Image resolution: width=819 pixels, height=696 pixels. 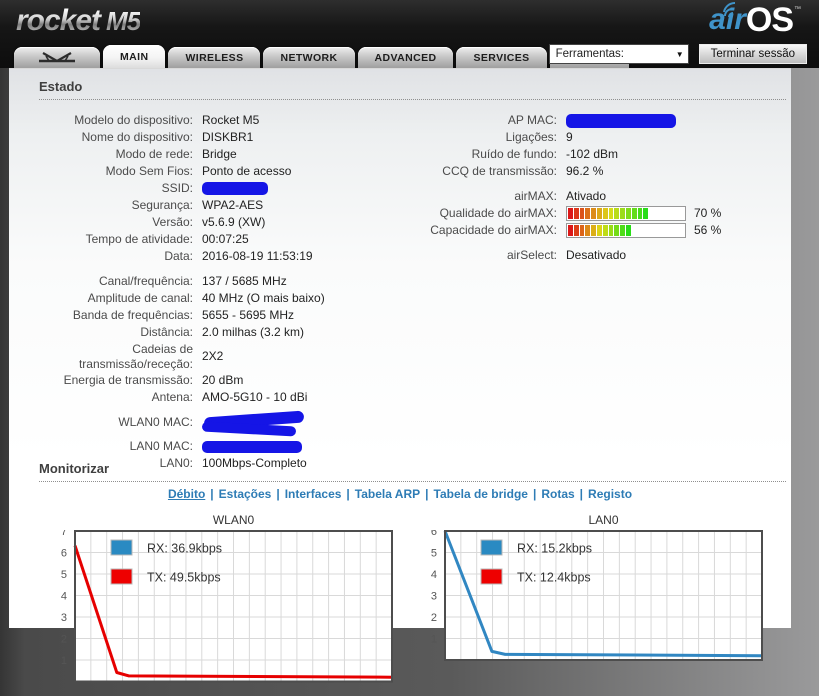 What do you see at coordinates (253, 424) in the screenshot?
I see `redacted-value` at bounding box center [253, 424].